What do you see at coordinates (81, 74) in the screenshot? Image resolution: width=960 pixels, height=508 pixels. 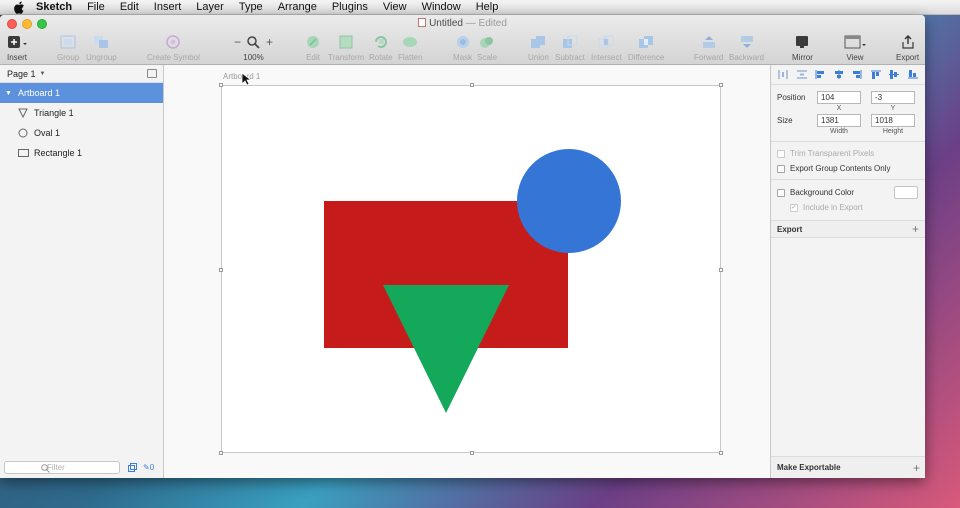 I see `page-selector: Page 1 ▼` at bounding box center [81, 74].